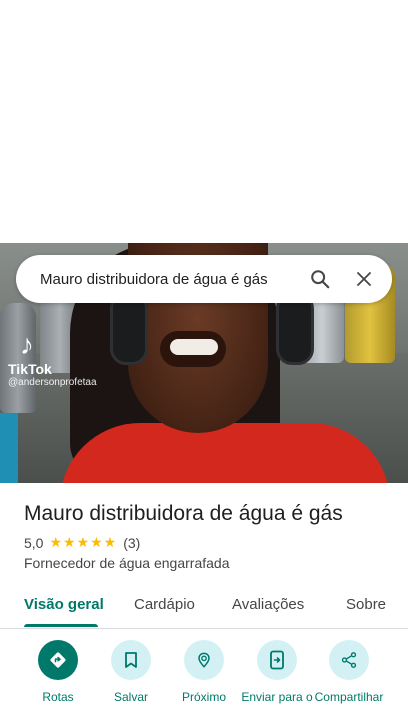 Image resolution: width=408 pixels, height=726 pixels. I want to click on save-button: Salvar, so click(131, 672).